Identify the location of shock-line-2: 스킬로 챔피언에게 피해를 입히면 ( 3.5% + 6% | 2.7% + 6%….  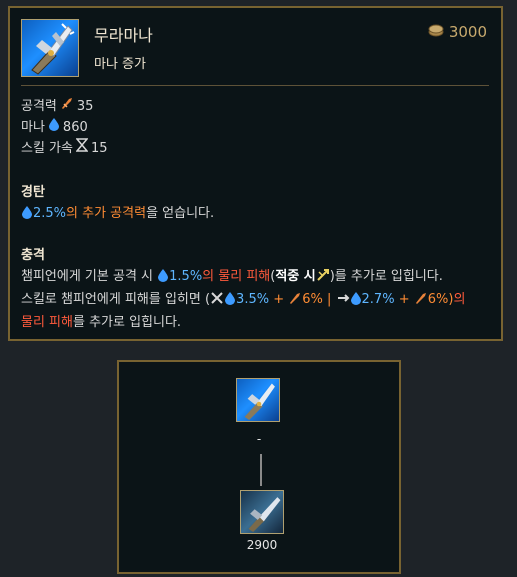
(257, 300).